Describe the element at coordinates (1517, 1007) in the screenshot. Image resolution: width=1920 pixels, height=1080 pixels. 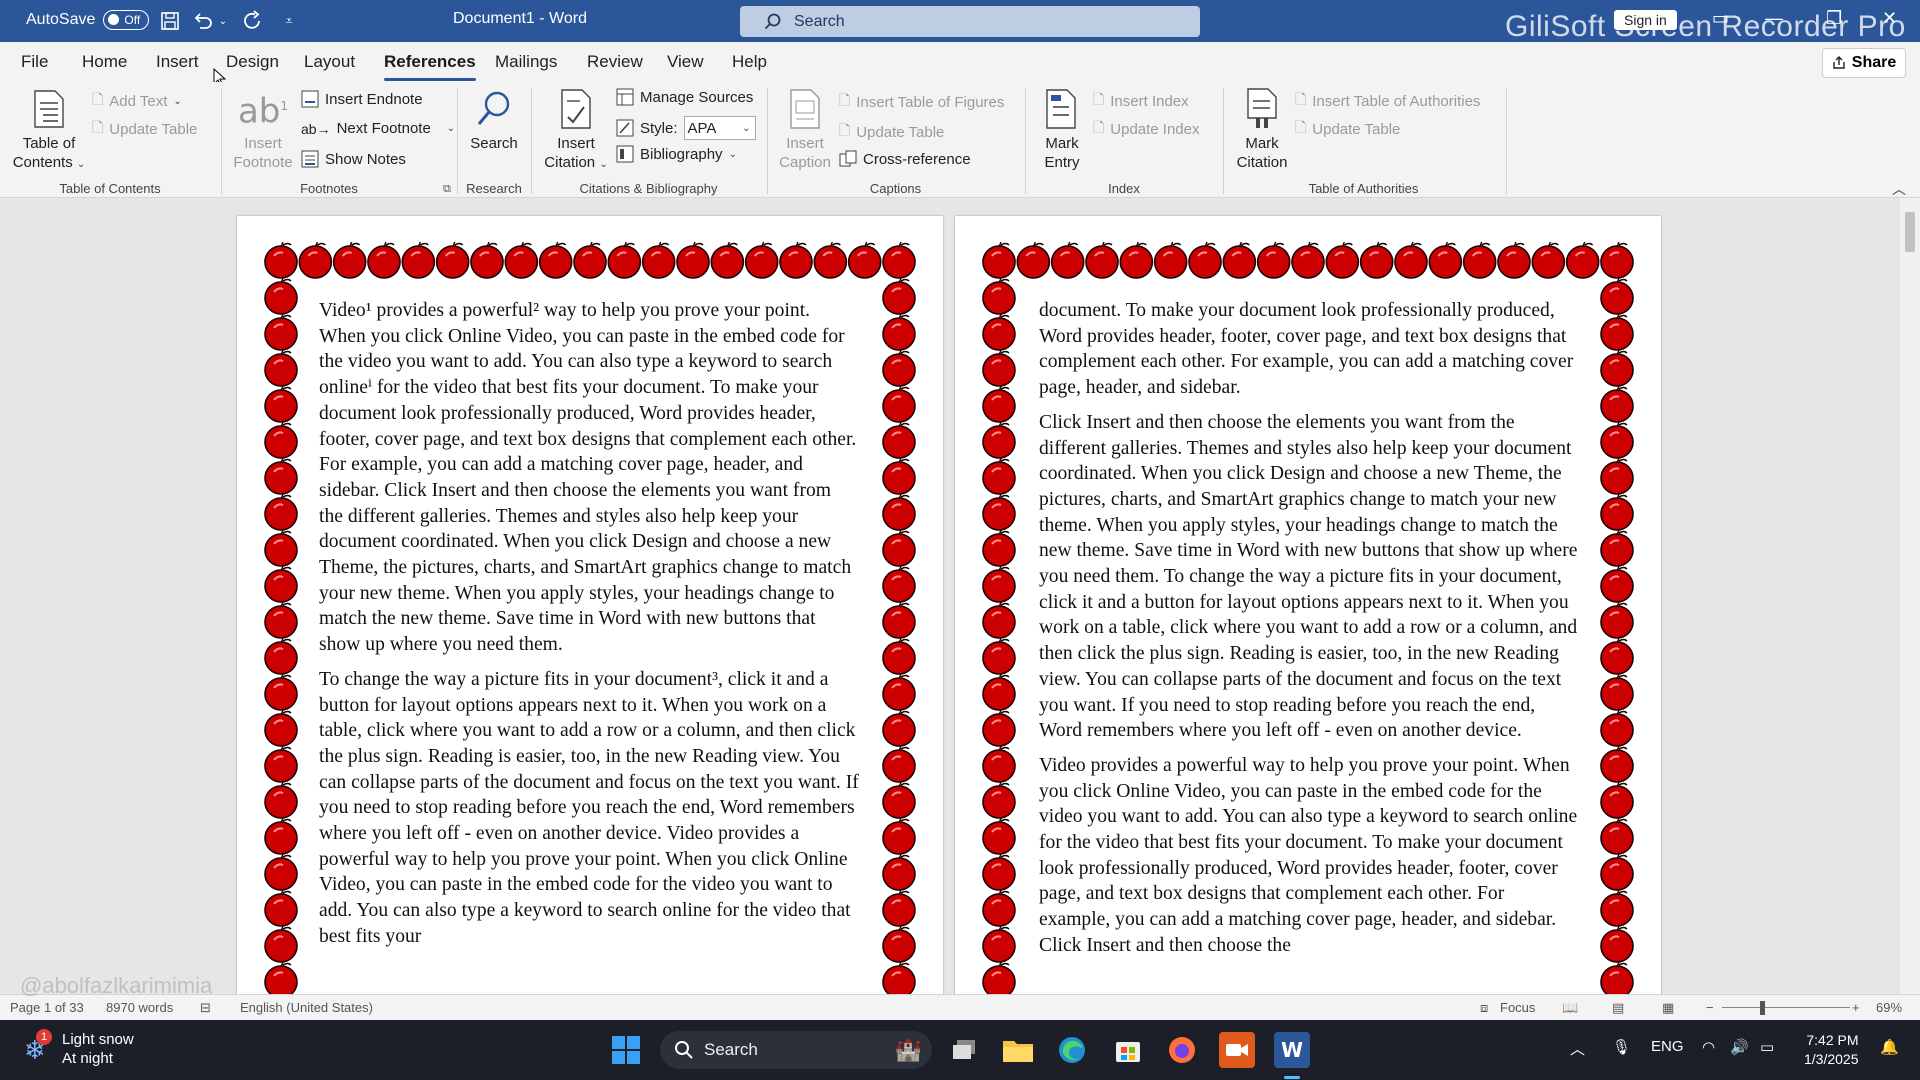
I see `focus-label: Focus` at that location.